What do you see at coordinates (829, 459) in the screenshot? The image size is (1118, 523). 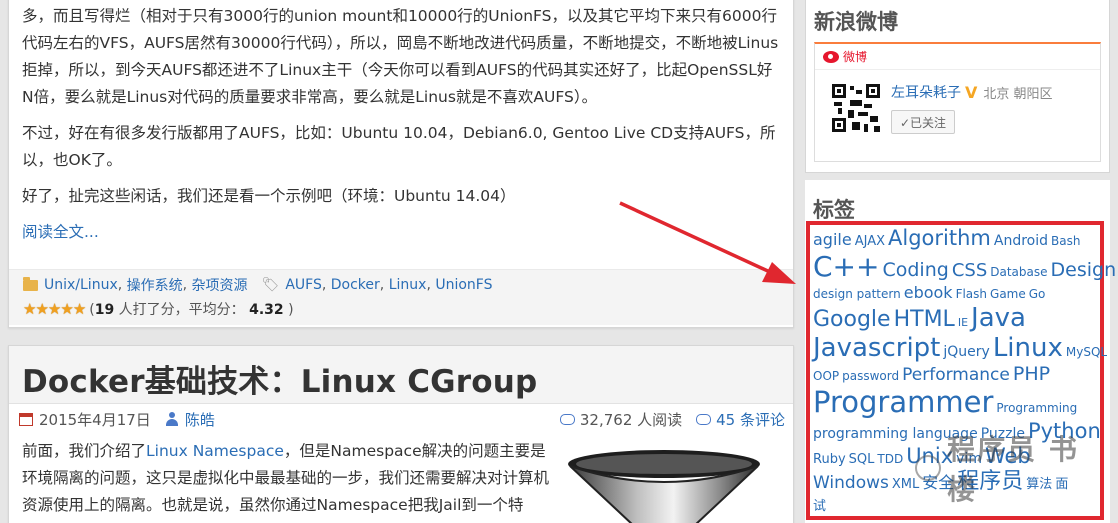 I see `tag-link: Ruby` at bounding box center [829, 459].